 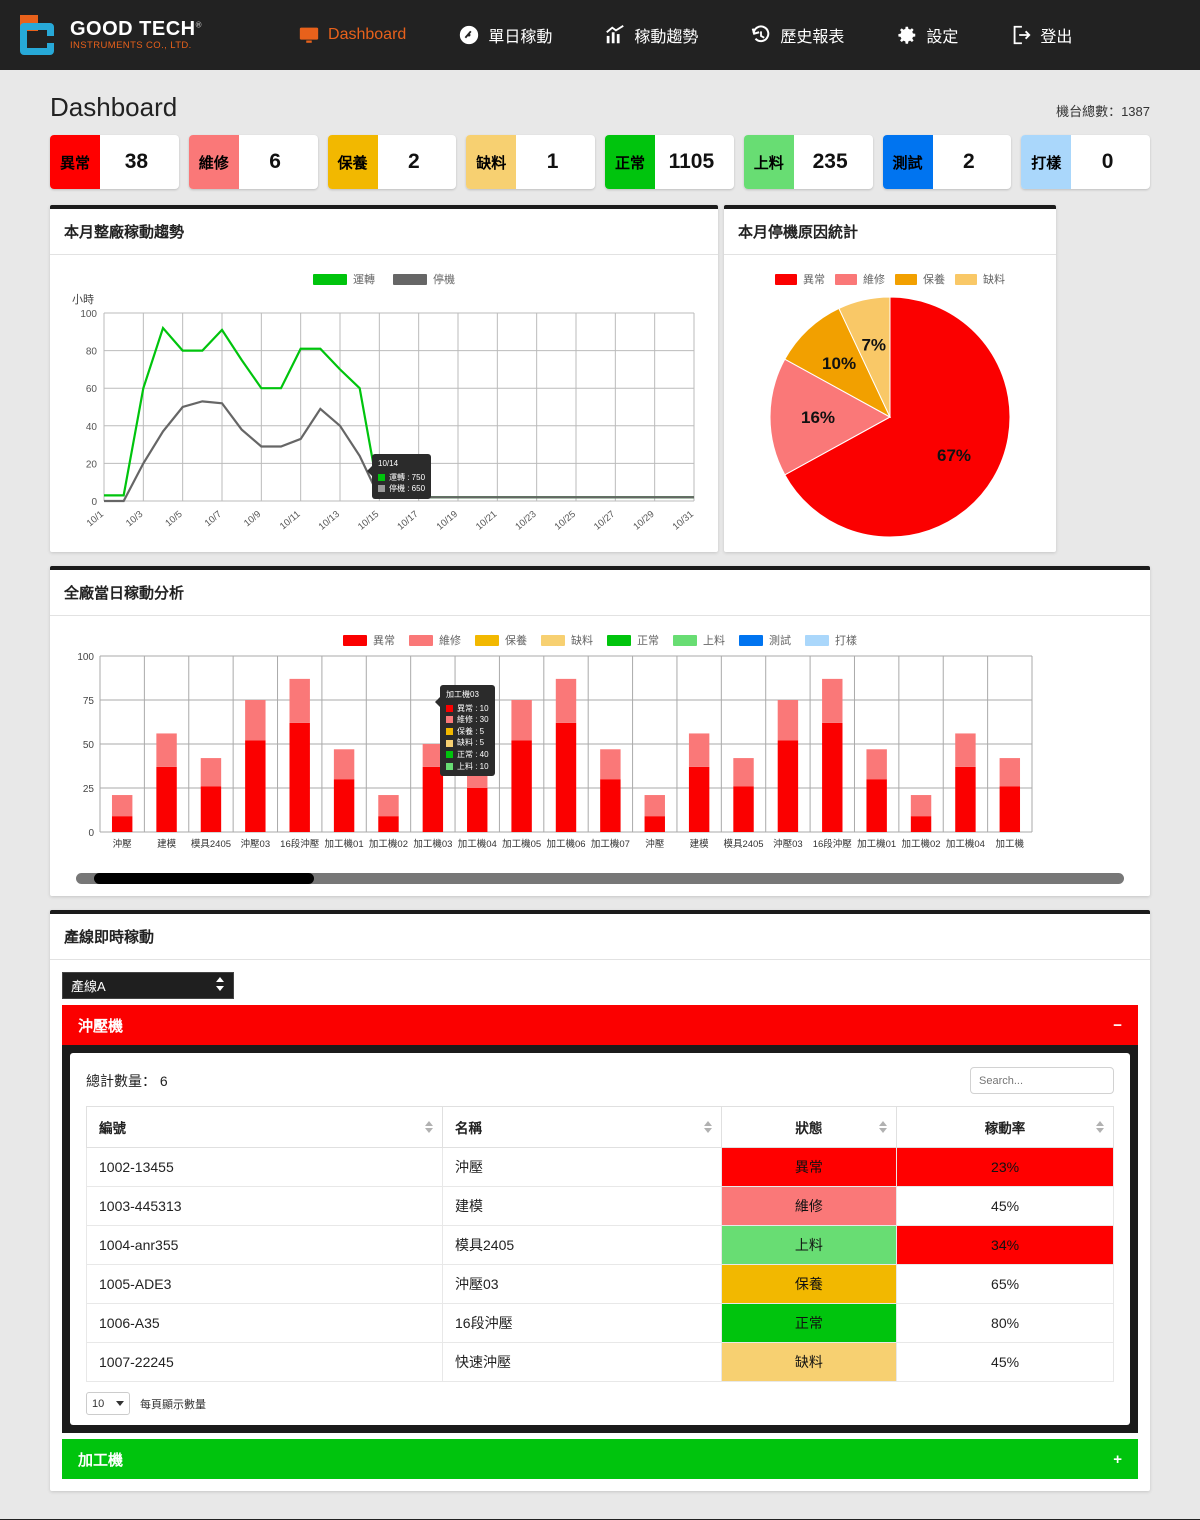 What do you see at coordinates (213, 519) in the screenshot?
I see `svg-text: 10/7` at bounding box center [213, 519].